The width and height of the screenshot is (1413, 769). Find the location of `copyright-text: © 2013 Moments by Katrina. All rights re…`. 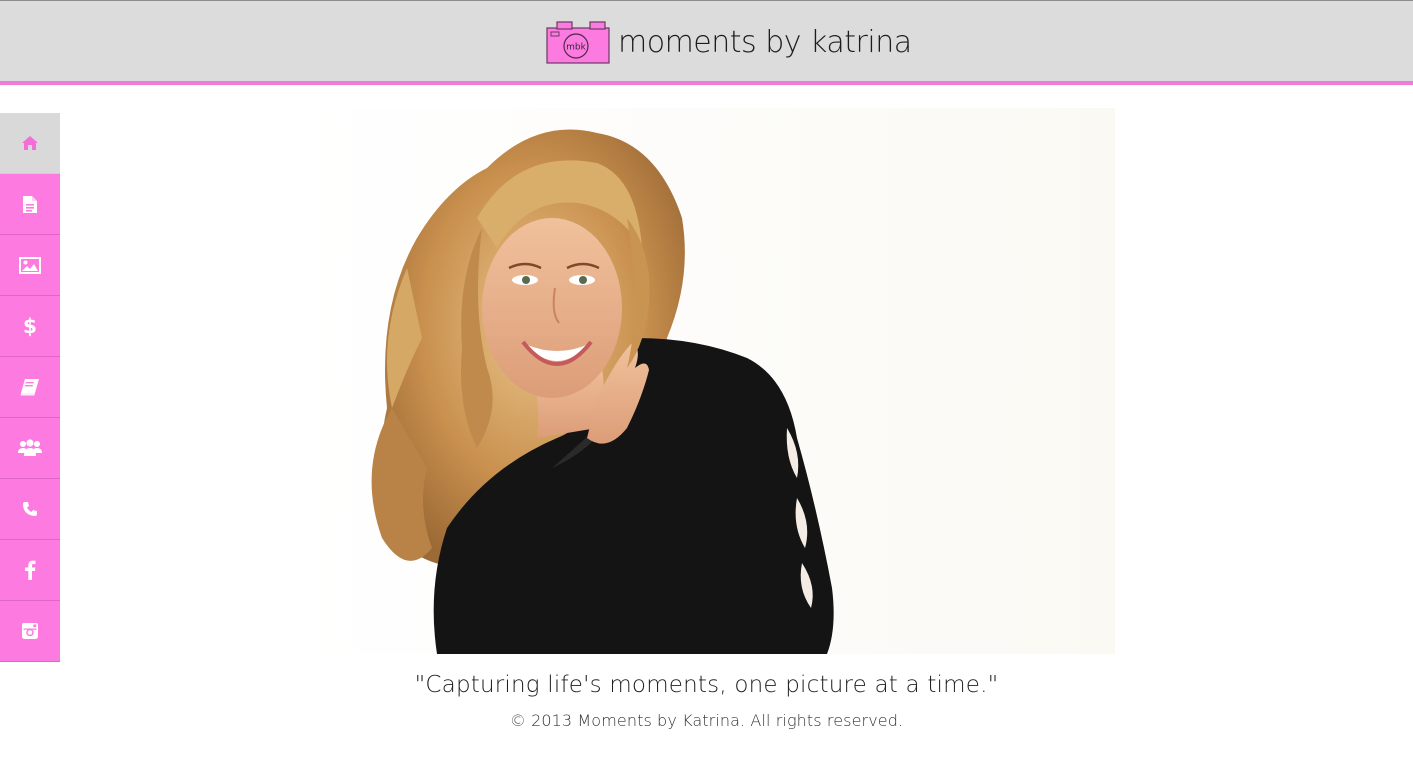

copyright-text: © 2013 Moments by Katrina. All rights re… is located at coordinates (706, 720).